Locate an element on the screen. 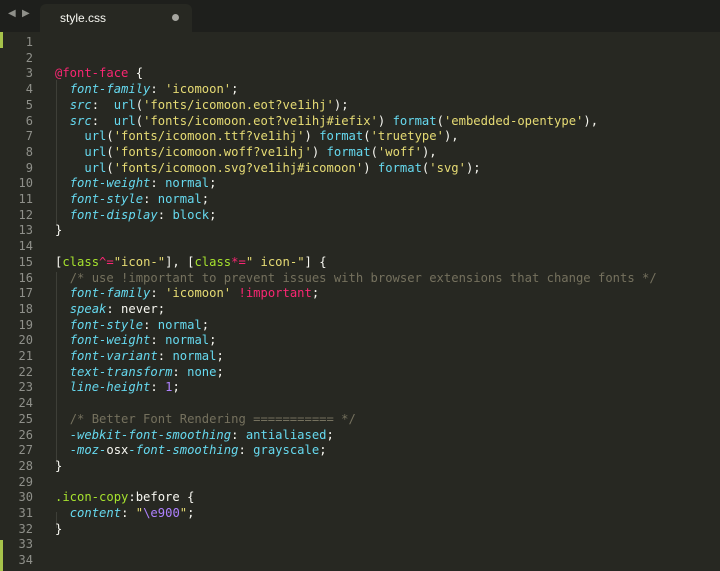 The width and height of the screenshot is (720, 571). code-line: 31 content: "\e900"; is located at coordinates (360, 513).